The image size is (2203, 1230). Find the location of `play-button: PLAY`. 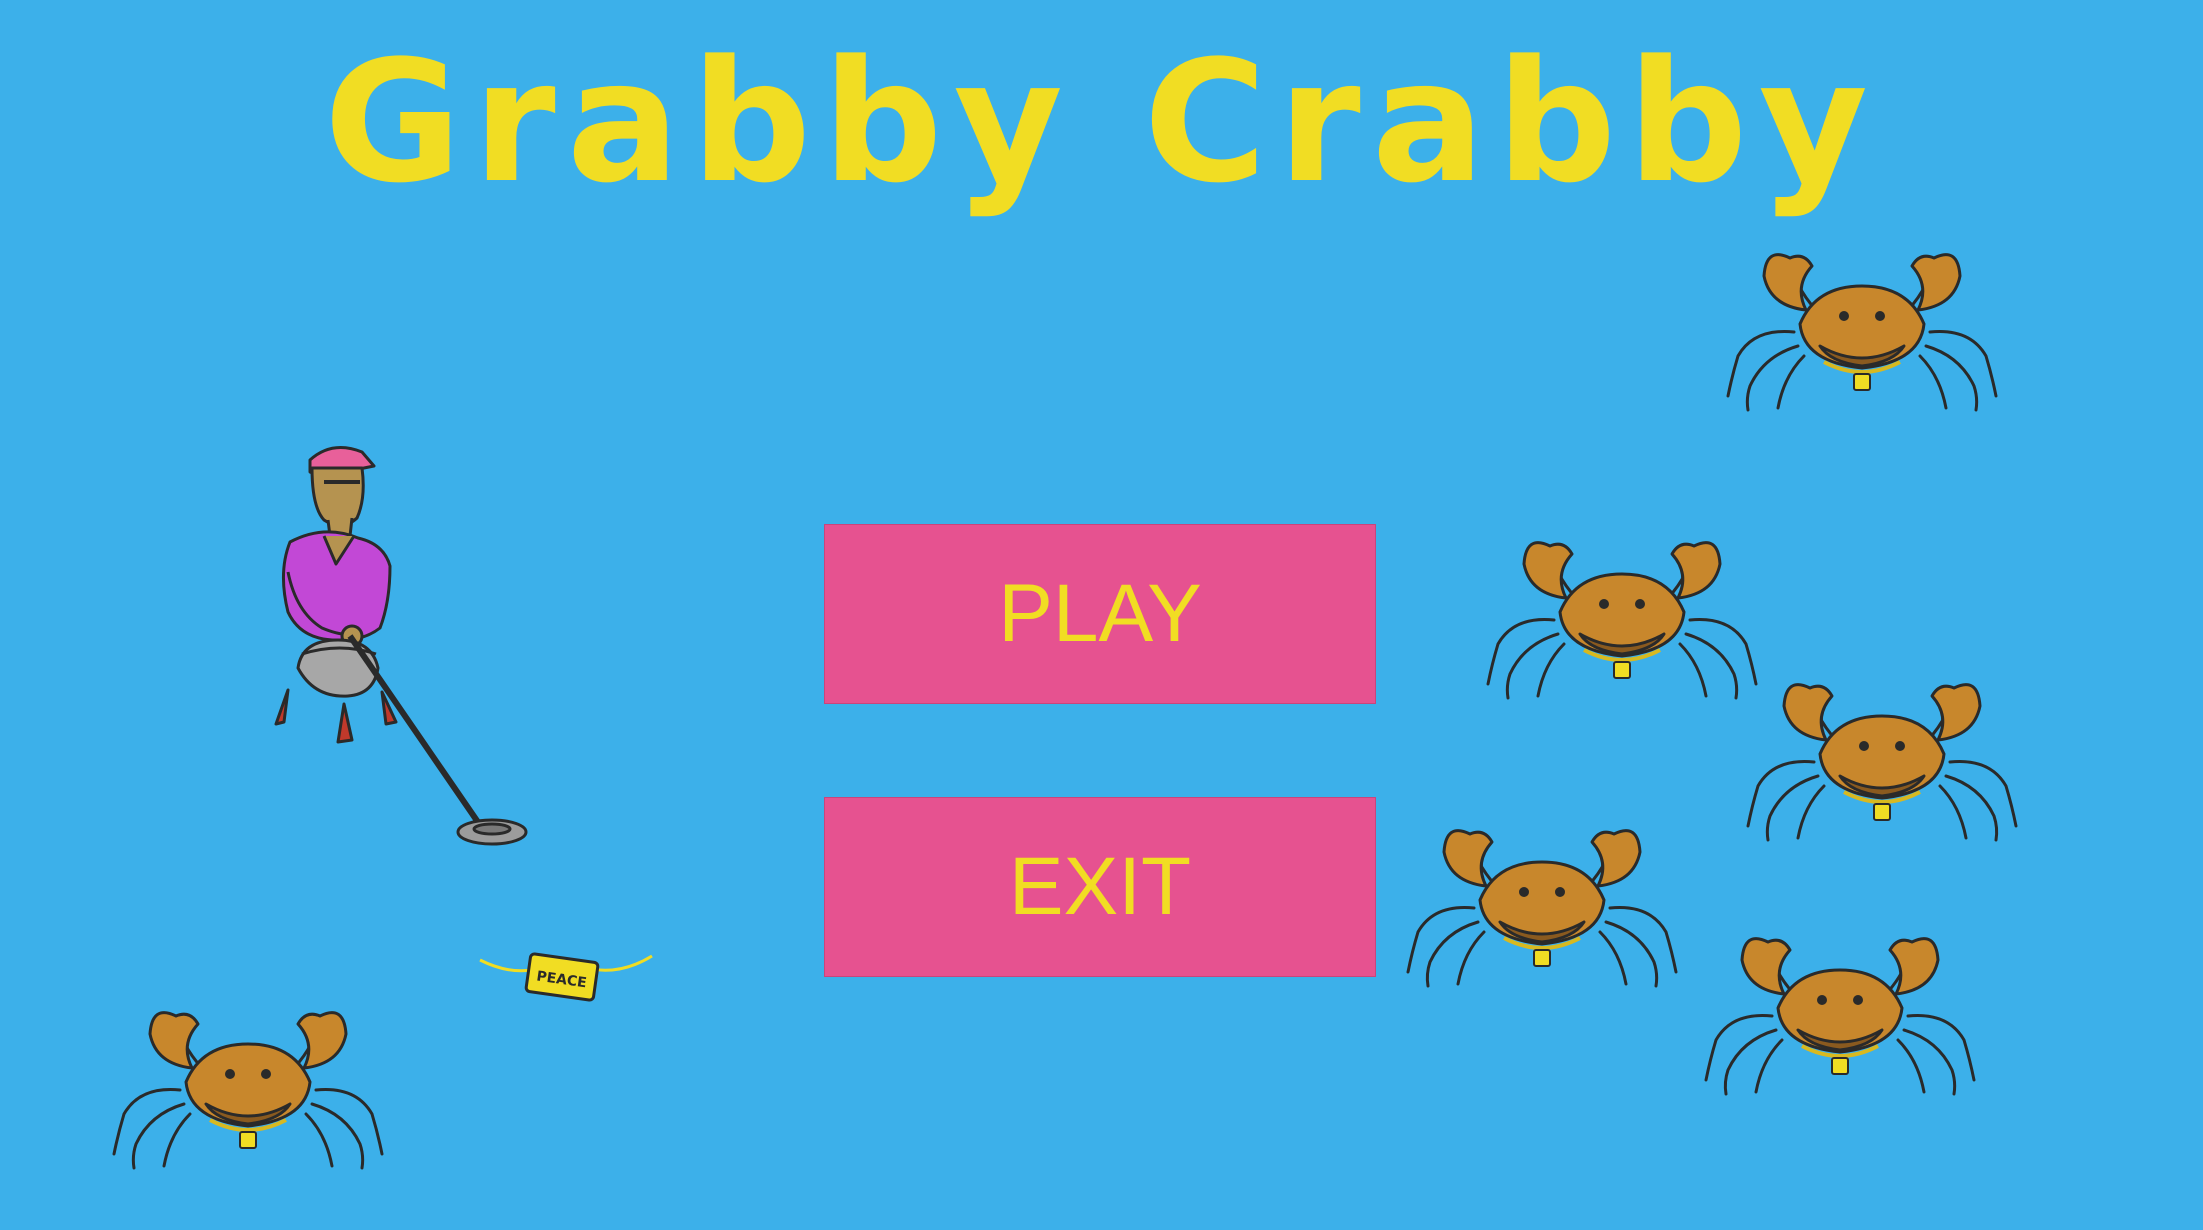

play-button: PLAY is located at coordinates (1100, 614).